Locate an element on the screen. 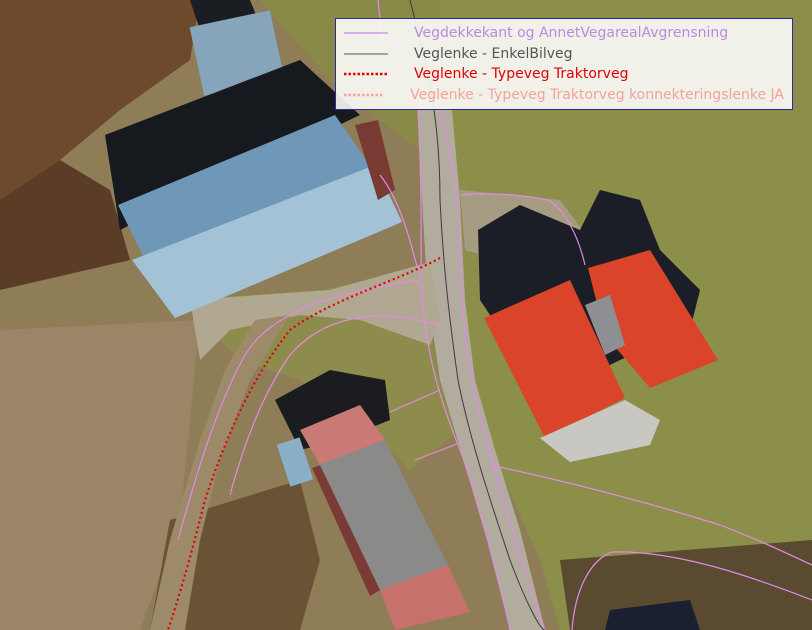  legend-item: Veglenke - Typeveg Traktorveg is located at coordinates (564, 74).